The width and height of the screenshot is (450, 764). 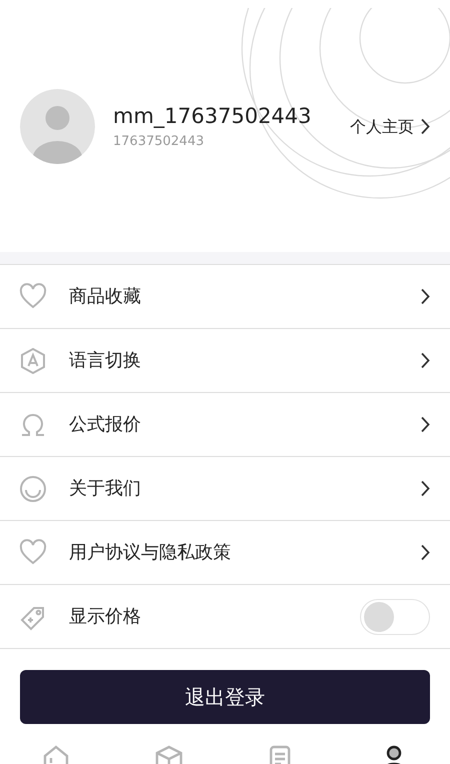 What do you see at coordinates (212, 116) in the screenshot?
I see `username: mm_17637502443` at bounding box center [212, 116].